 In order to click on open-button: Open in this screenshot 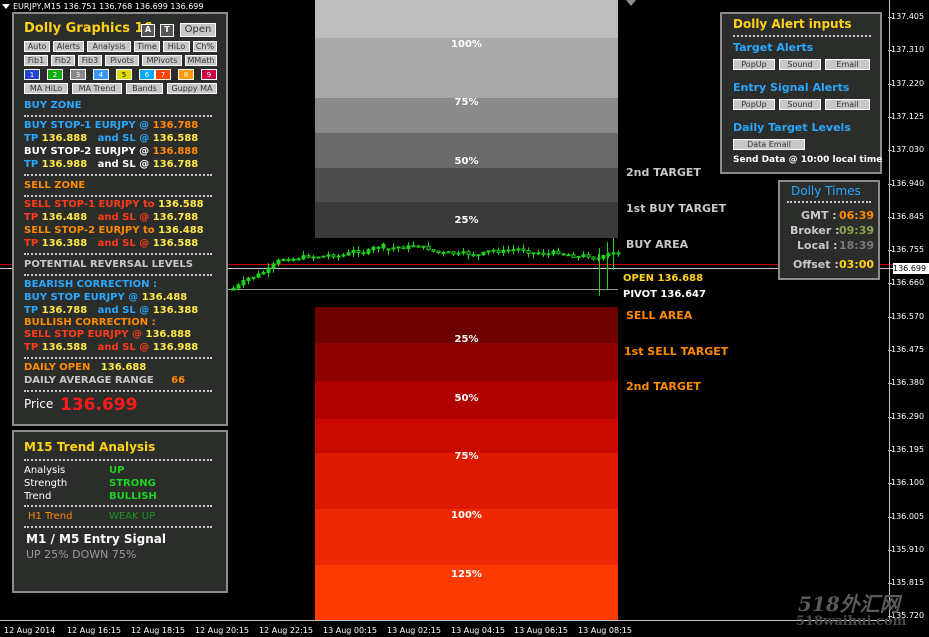, I will do `click(198, 30)`.